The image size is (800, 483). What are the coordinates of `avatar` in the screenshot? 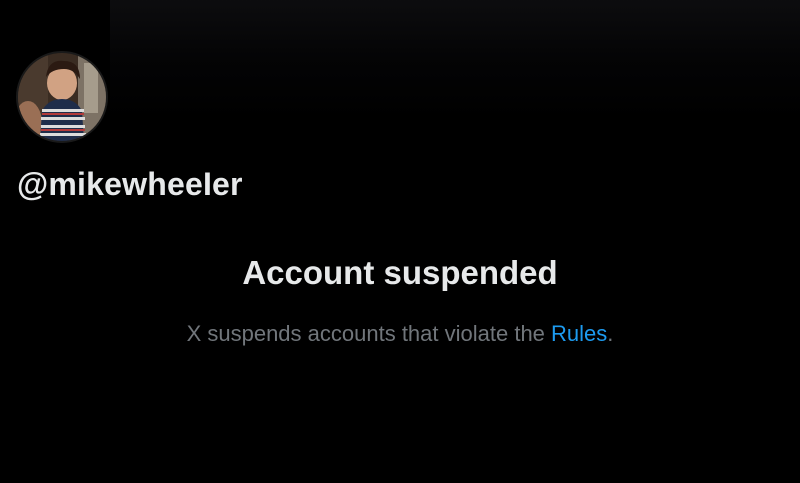 It's located at (62, 97).